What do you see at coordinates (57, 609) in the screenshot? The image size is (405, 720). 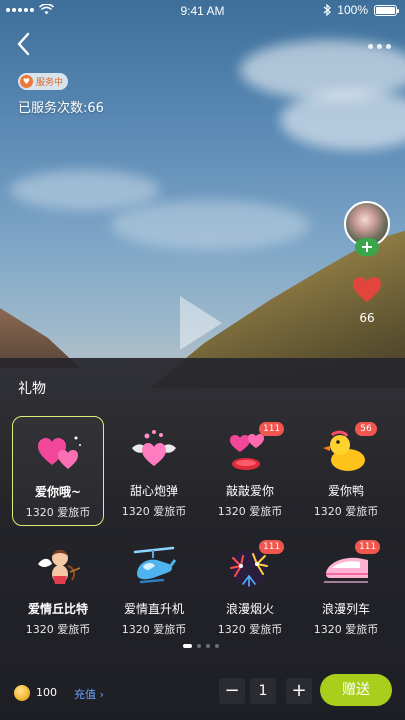 I see `gift-name: 爱情丘比特` at bounding box center [57, 609].